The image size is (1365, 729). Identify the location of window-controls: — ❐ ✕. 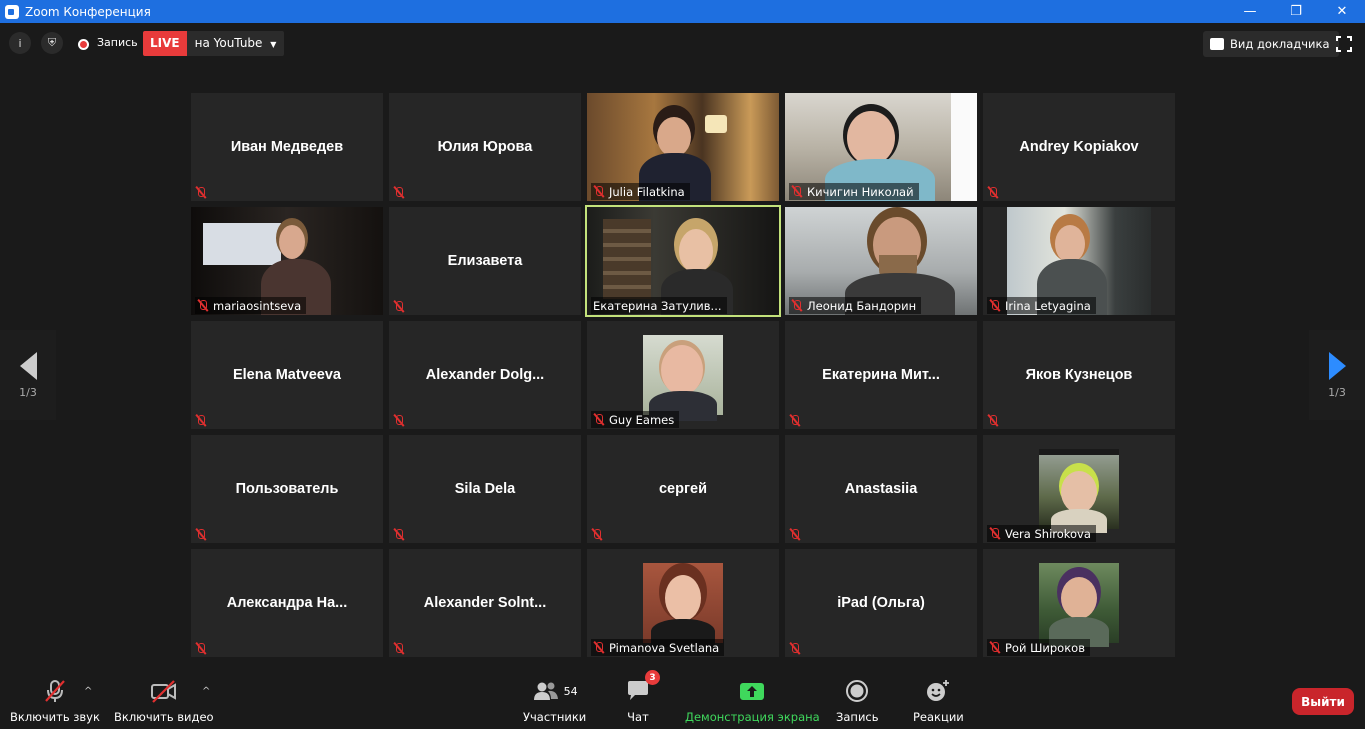
(1296, 11).